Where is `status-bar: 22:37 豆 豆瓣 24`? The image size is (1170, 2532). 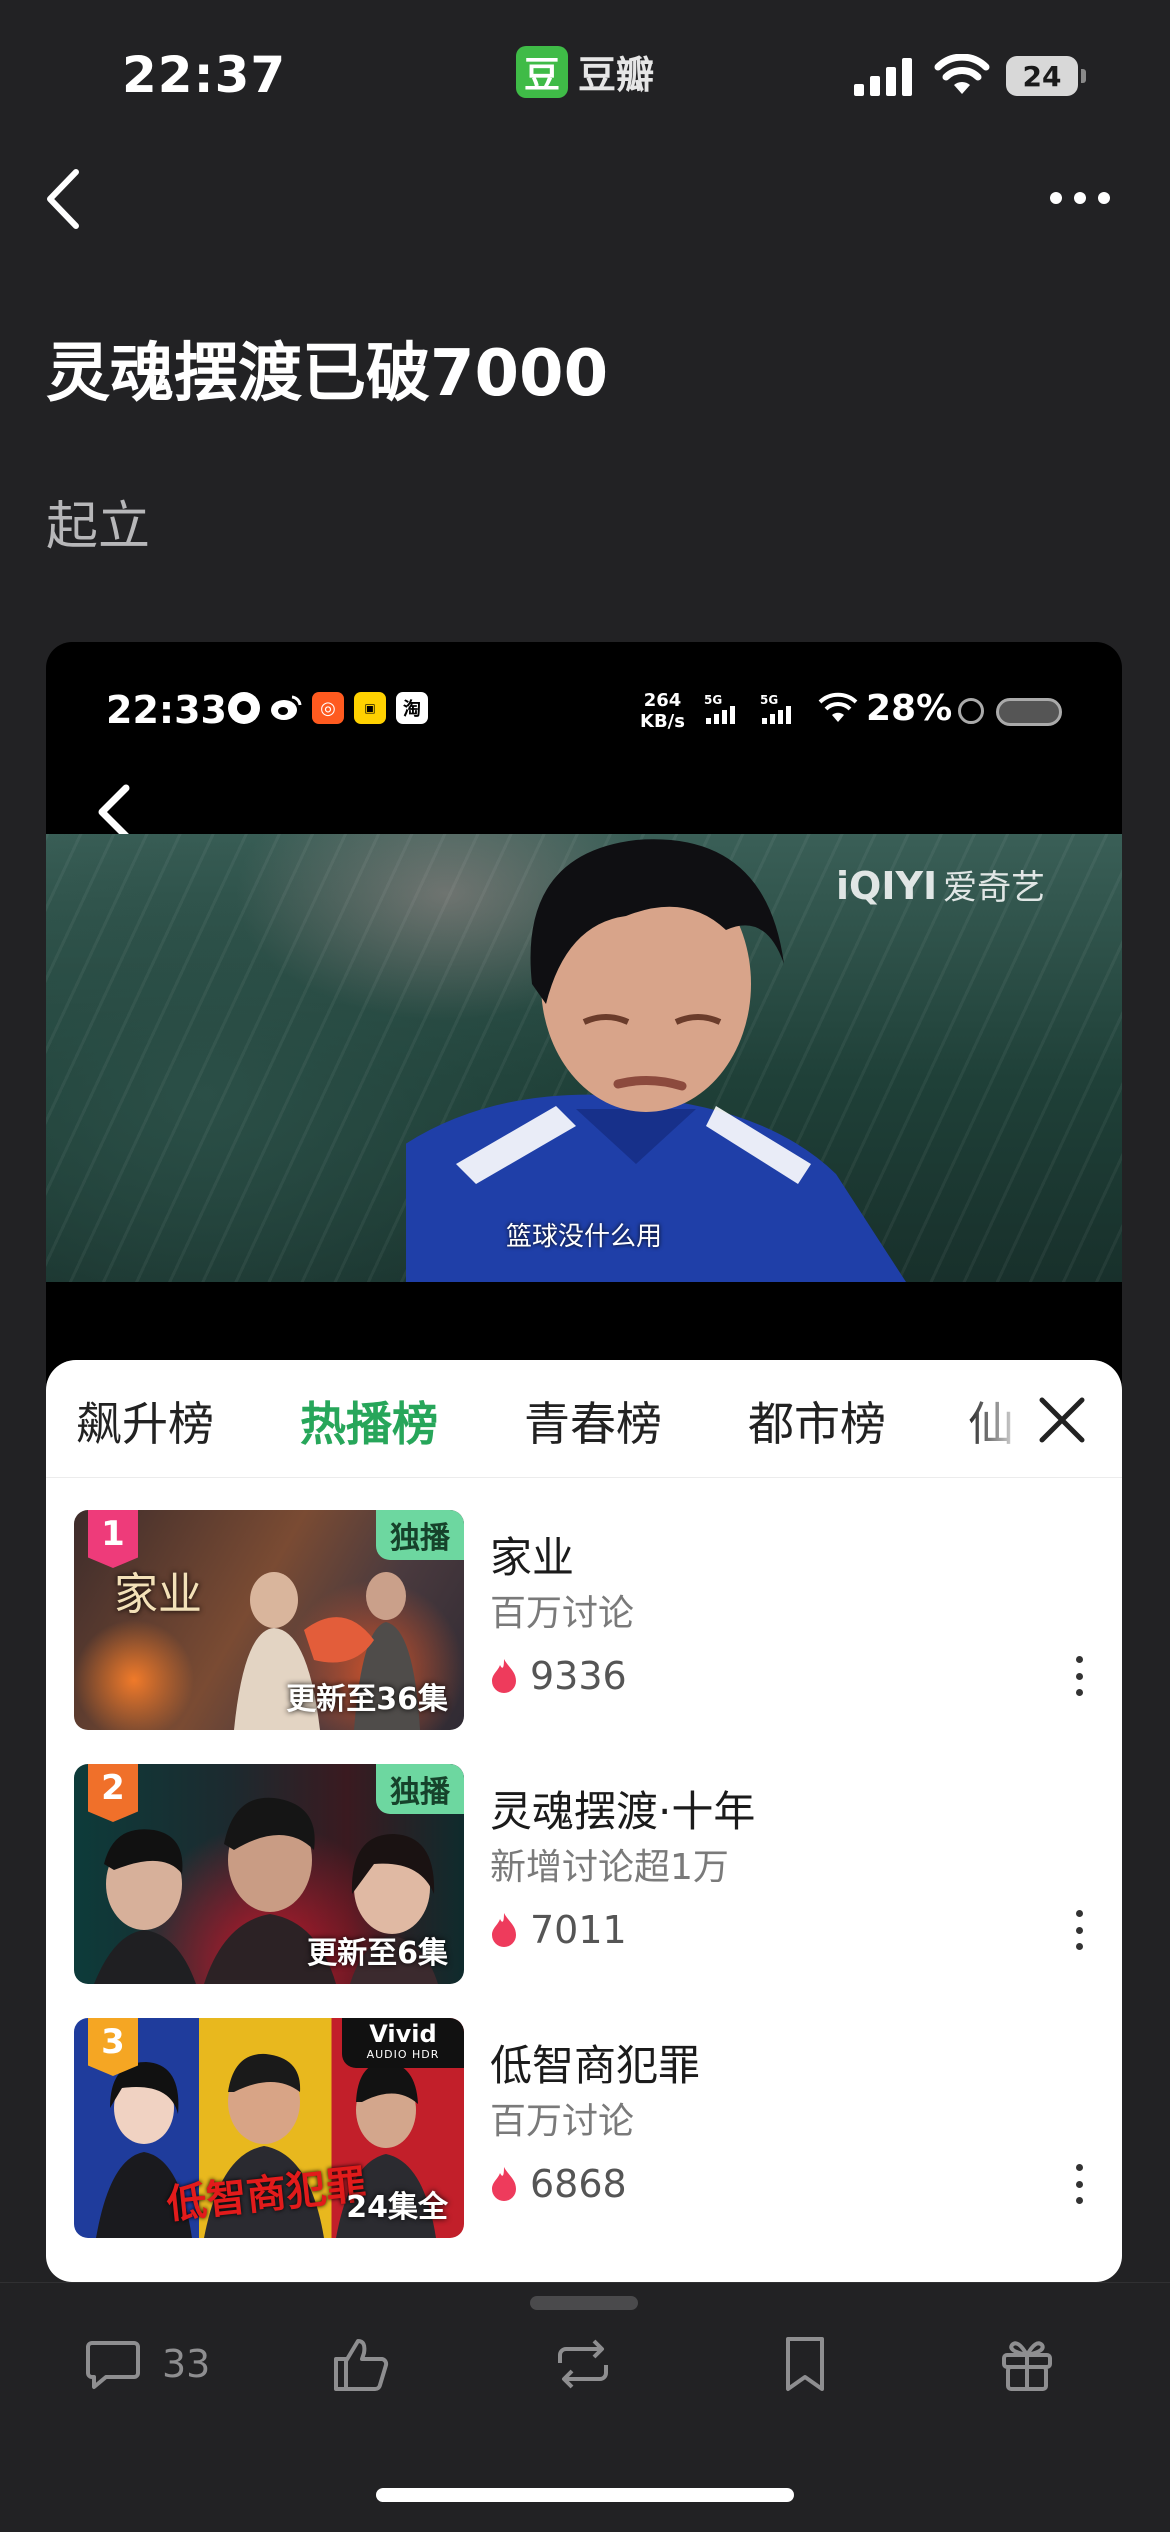 status-bar: 22:37 豆 豆瓣 24 is located at coordinates (585, 75).